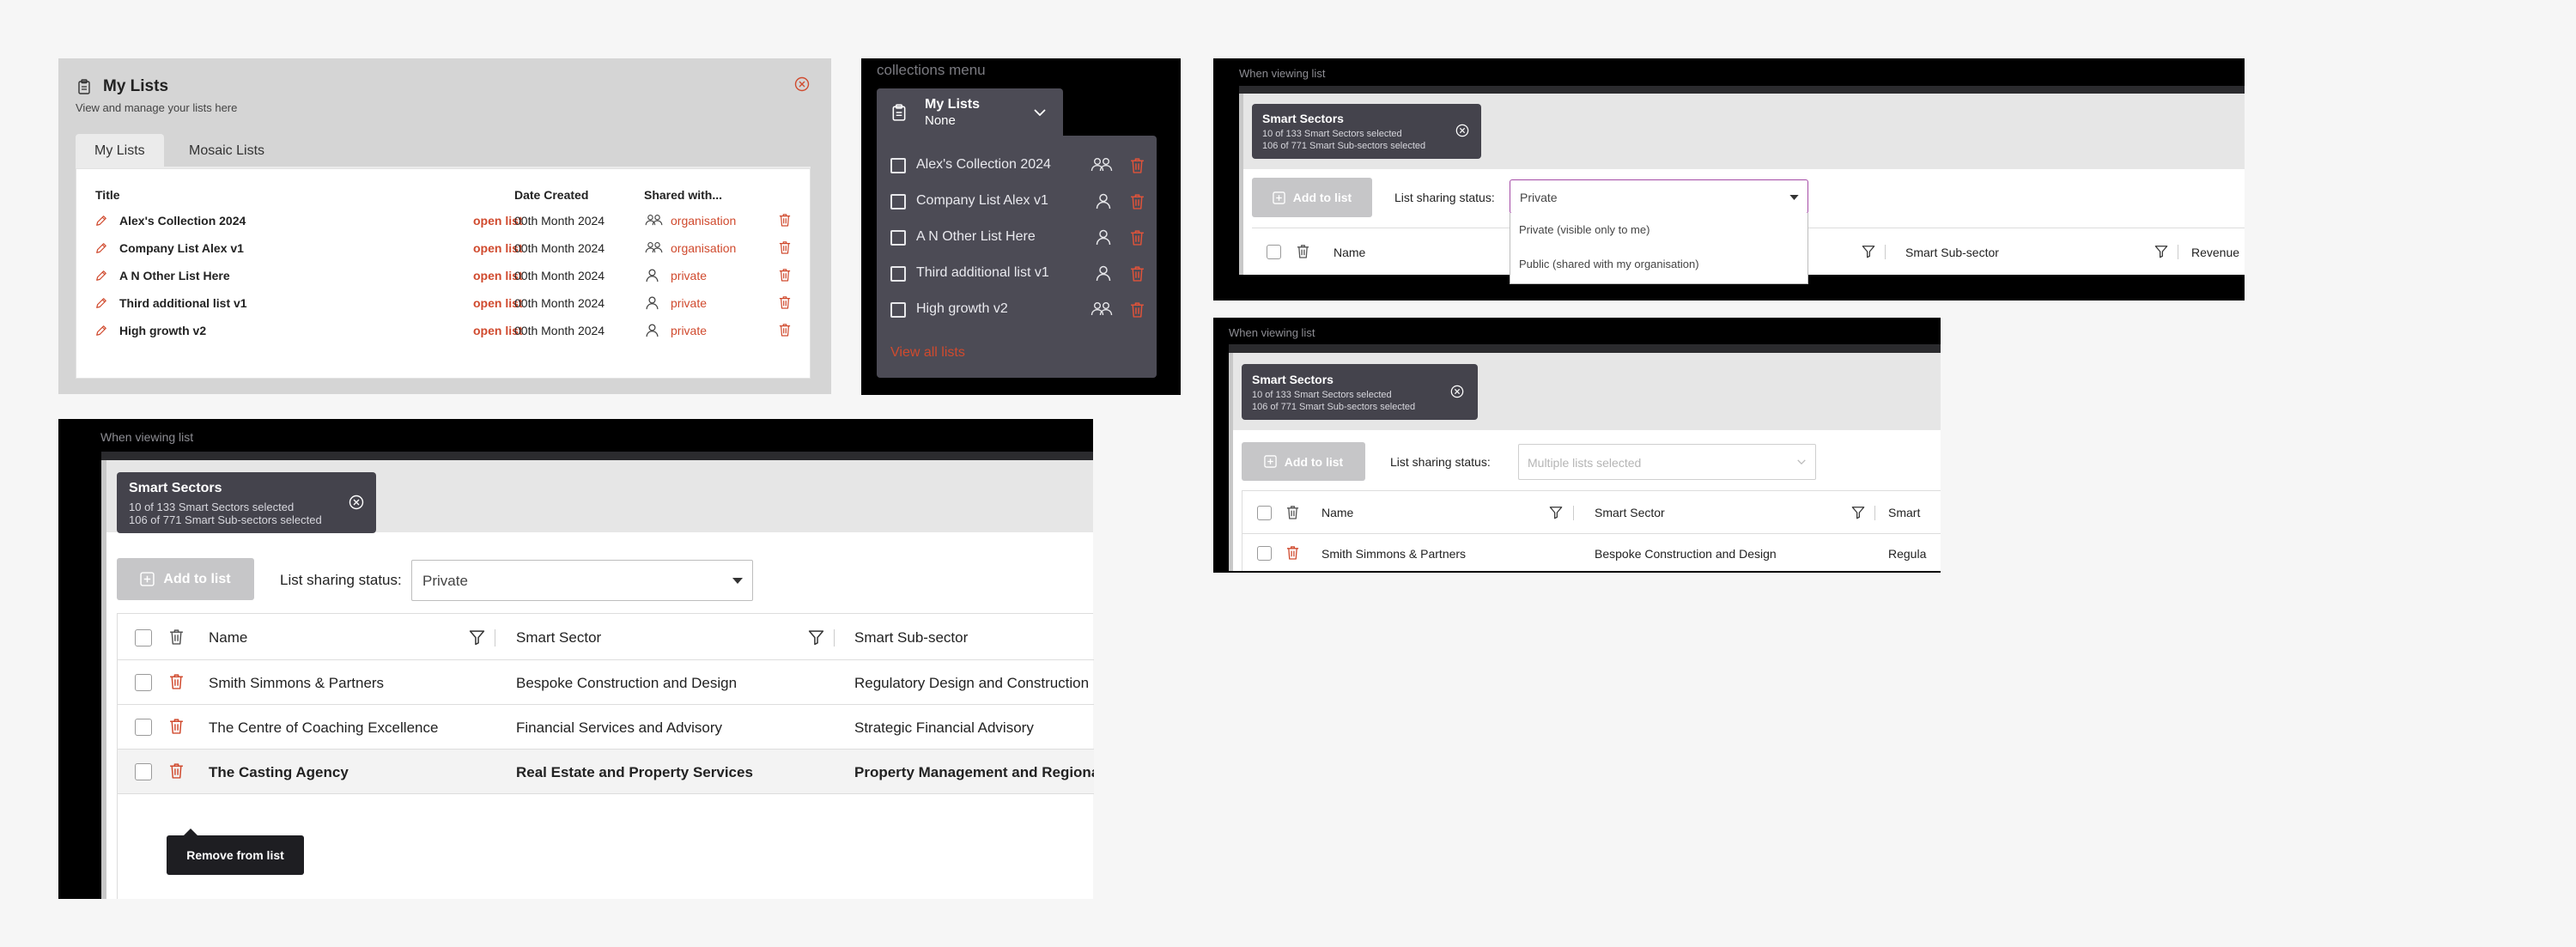 Image resolution: width=2576 pixels, height=947 pixels. What do you see at coordinates (559, 637) in the screenshot?
I see `column-smart-sector: Smart Sector` at bounding box center [559, 637].